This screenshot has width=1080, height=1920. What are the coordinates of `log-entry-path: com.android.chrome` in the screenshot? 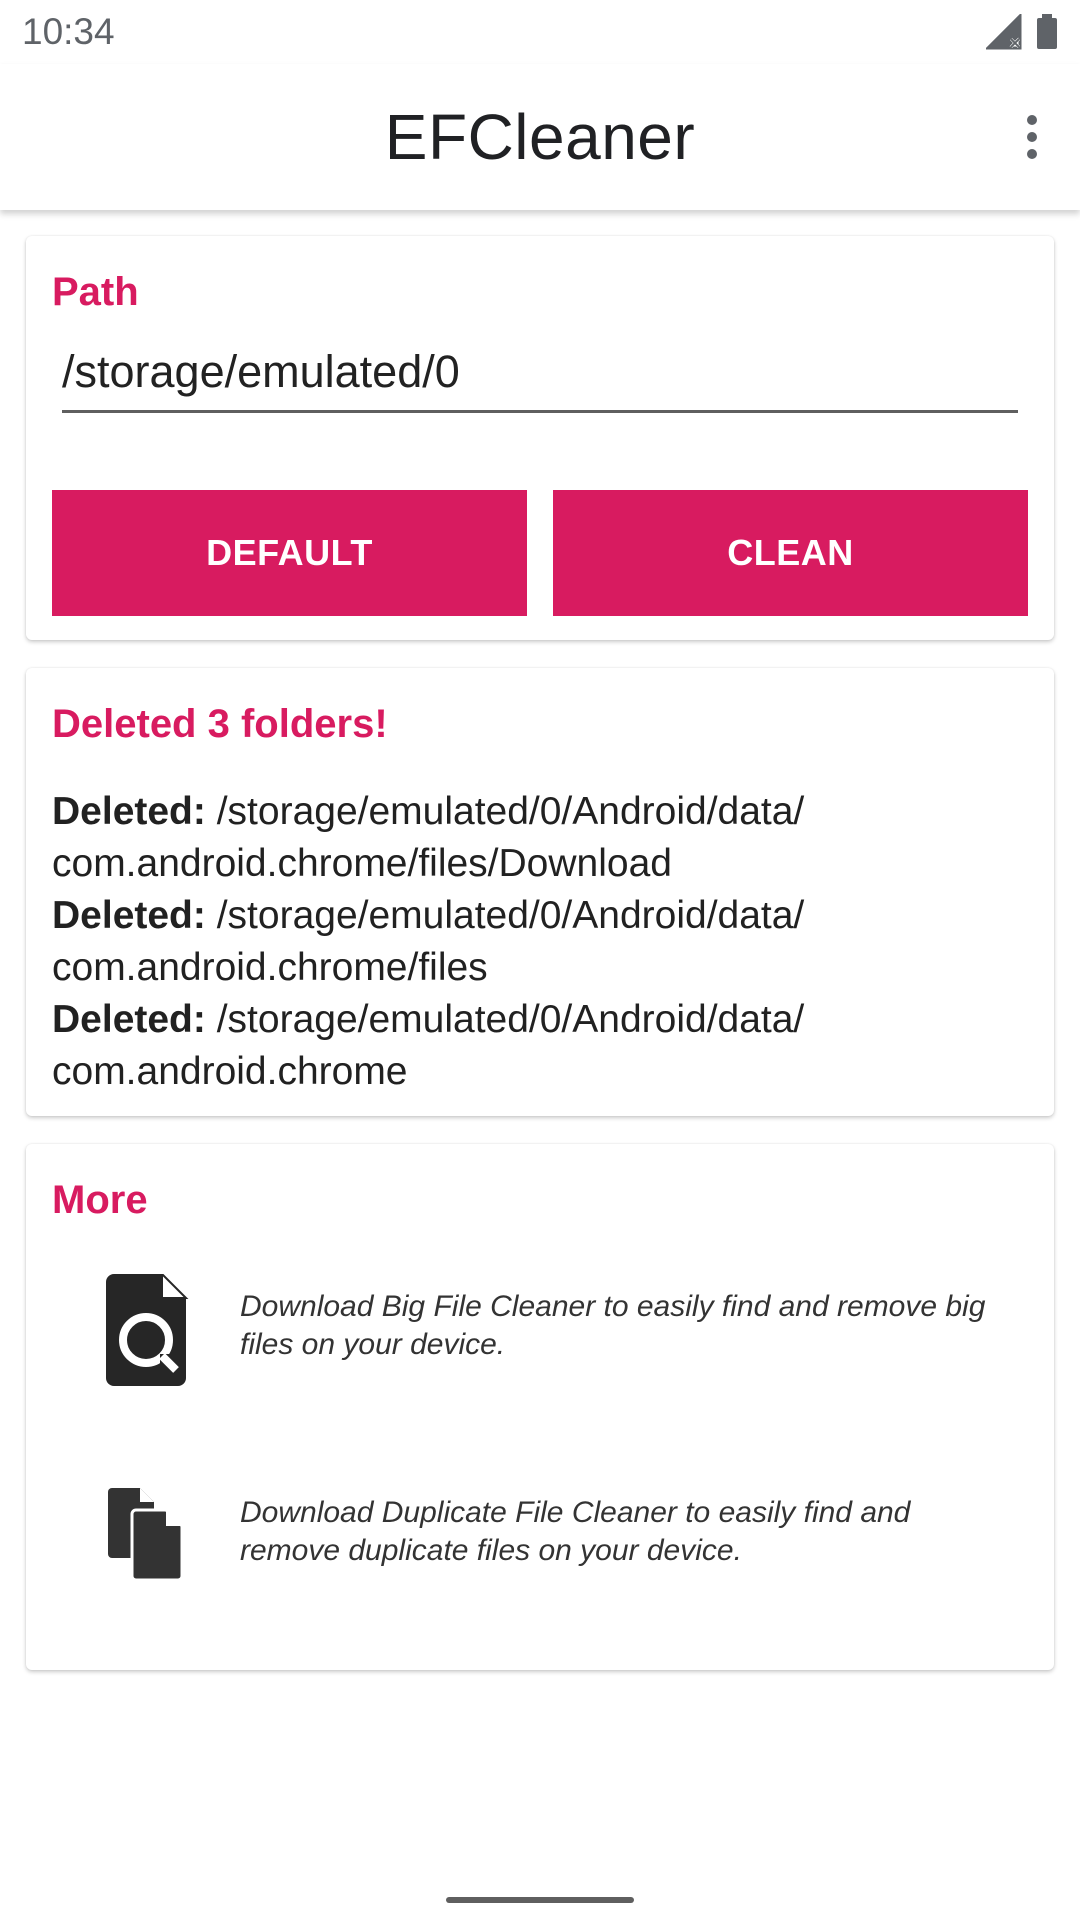 It's located at (230, 1071).